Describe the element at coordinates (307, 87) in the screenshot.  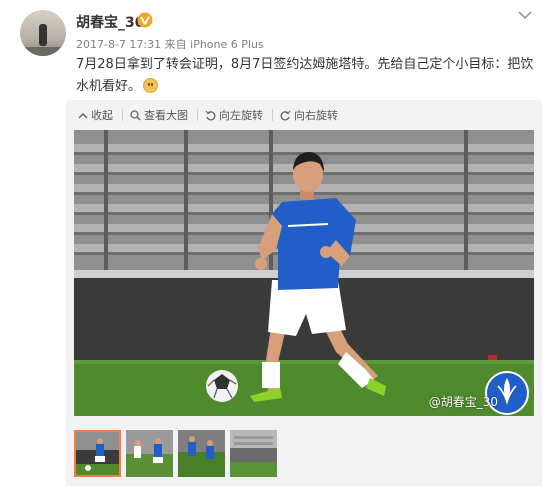
I see `post-text-line-2: 水机看好。` at that location.